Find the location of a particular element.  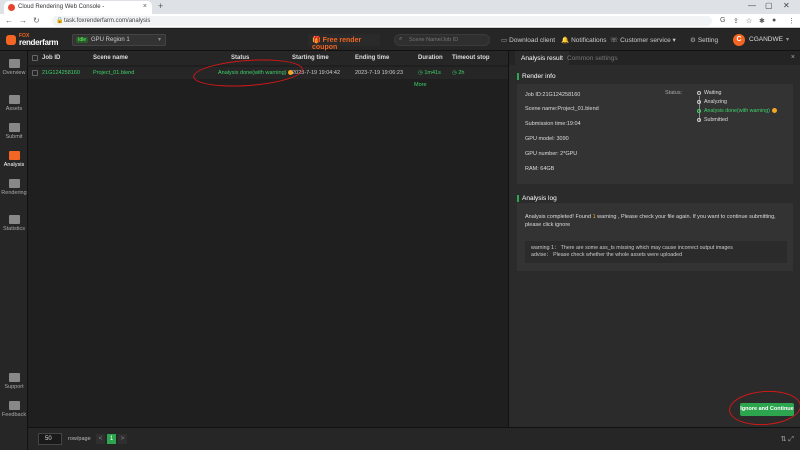

panel-tabs: Analysis result Common settings × is located at coordinates (654, 58).